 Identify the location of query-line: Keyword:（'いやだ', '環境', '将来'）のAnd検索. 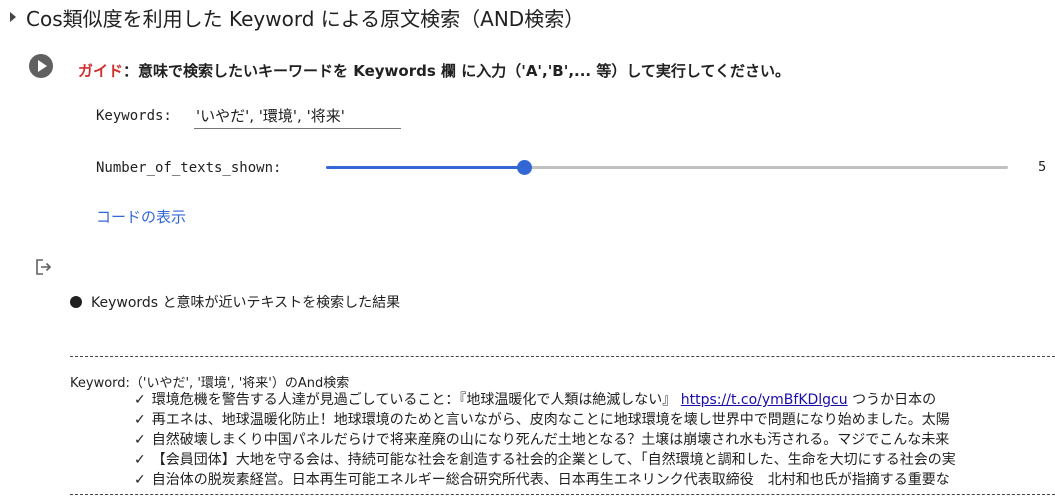
(210, 383).